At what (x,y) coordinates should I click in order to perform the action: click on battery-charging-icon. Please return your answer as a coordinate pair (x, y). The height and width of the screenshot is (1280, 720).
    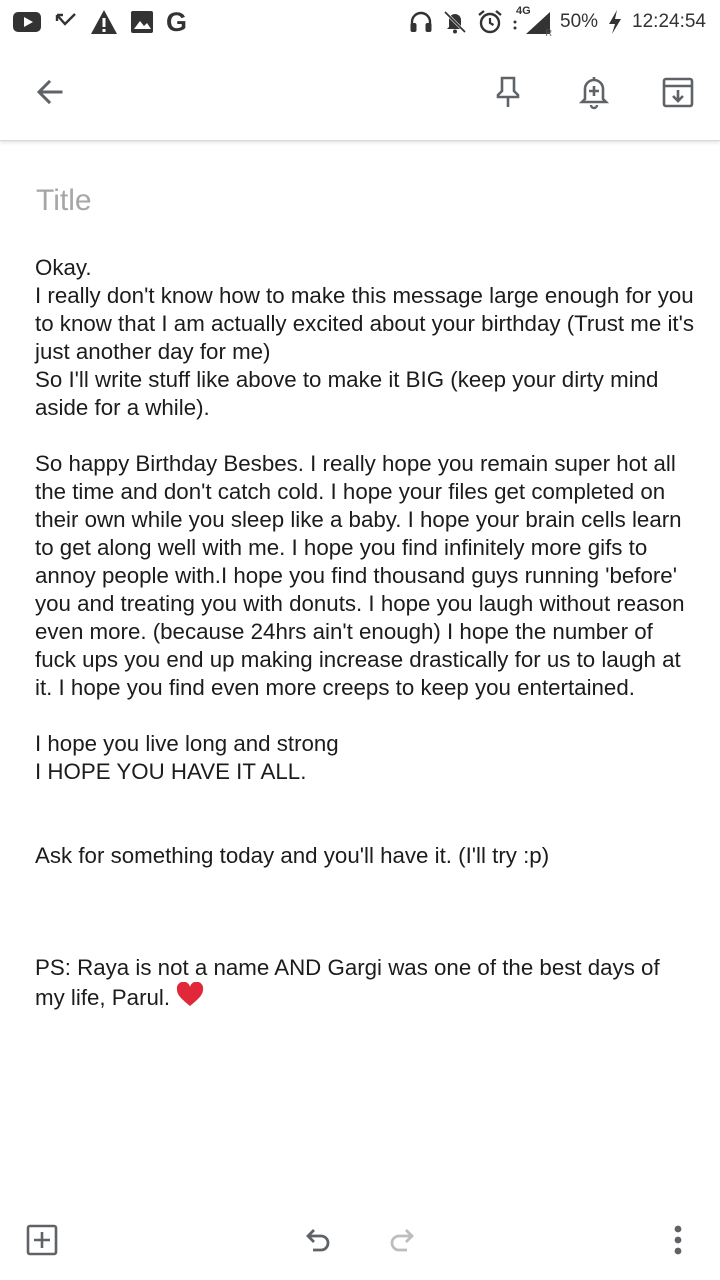
    Looking at the image, I should click on (615, 22).